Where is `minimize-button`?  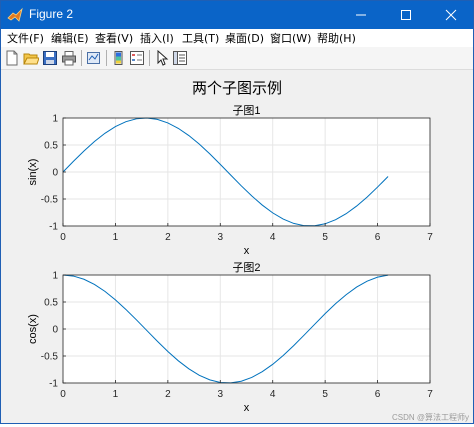
minimize-button is located at coordinates (360, 15).